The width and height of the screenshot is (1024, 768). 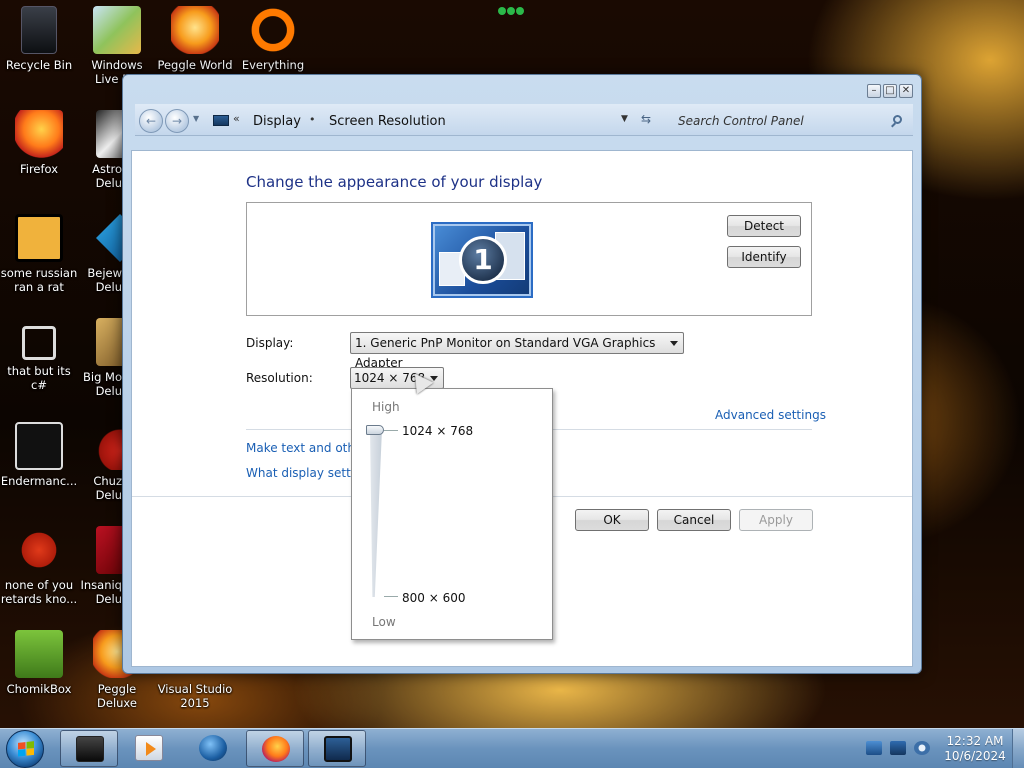 I want to click on top-gadget-icon, so click(x=512, y=10).